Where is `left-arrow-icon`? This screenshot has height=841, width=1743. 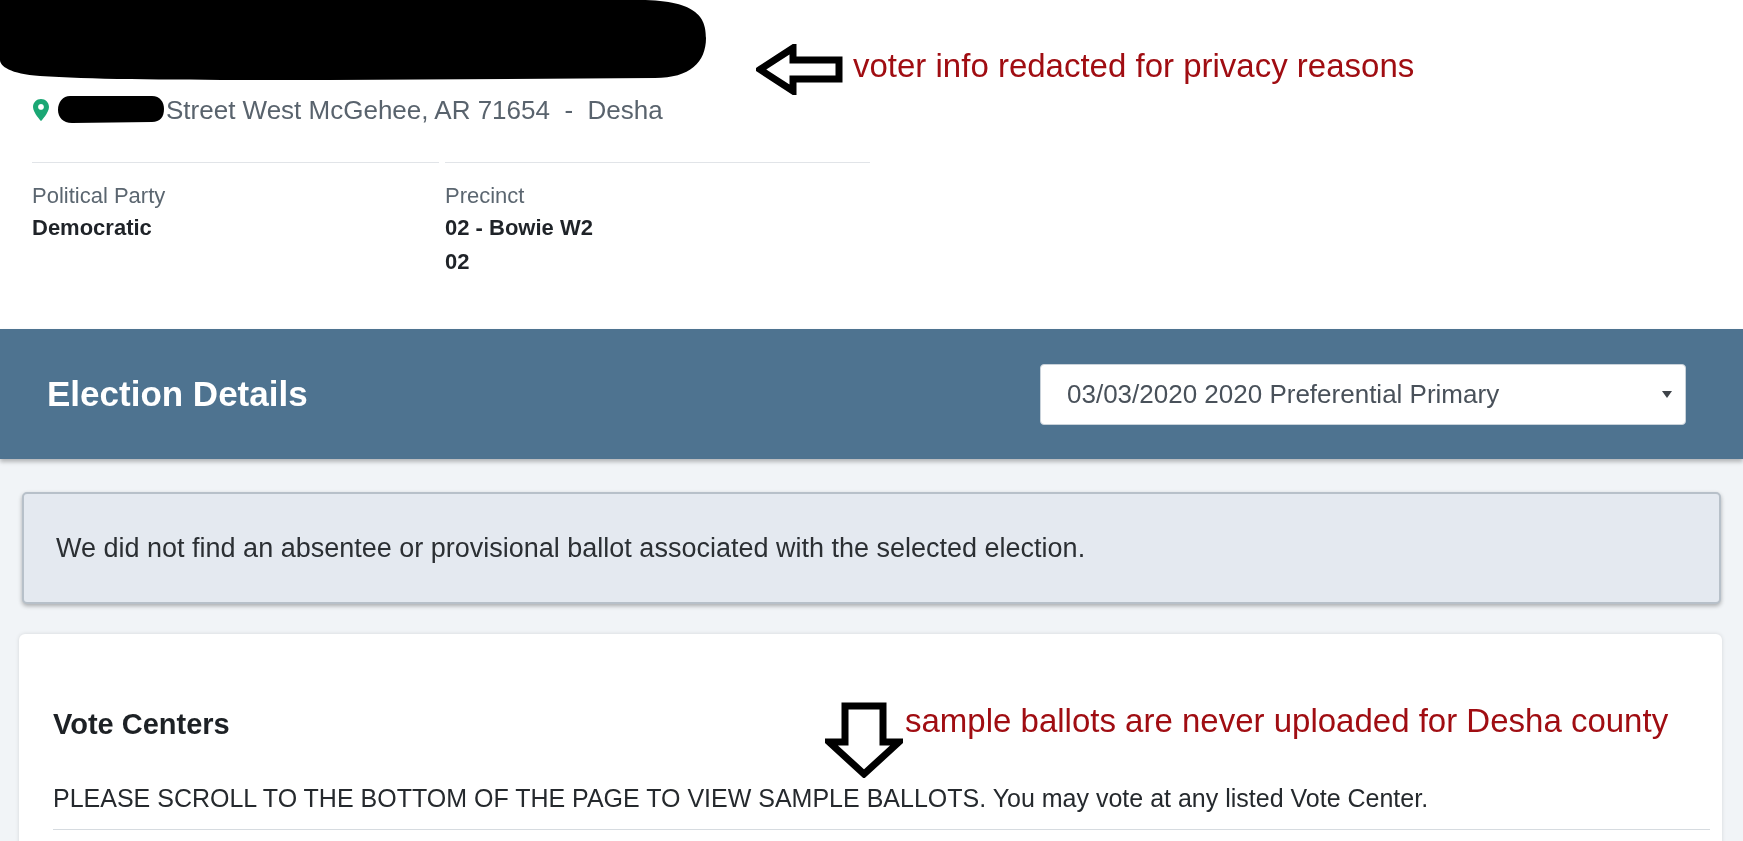
left-arrow-icon is located at coordinates (799, 69).